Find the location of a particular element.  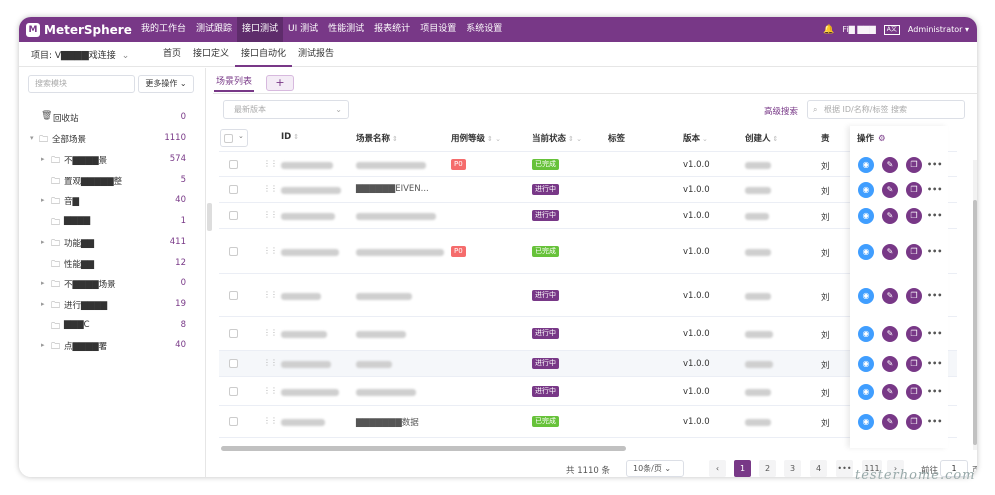

table-row: ⋮⋮ P0 已完成 v1.0.0 刘 is located at coordinates (588, 164).